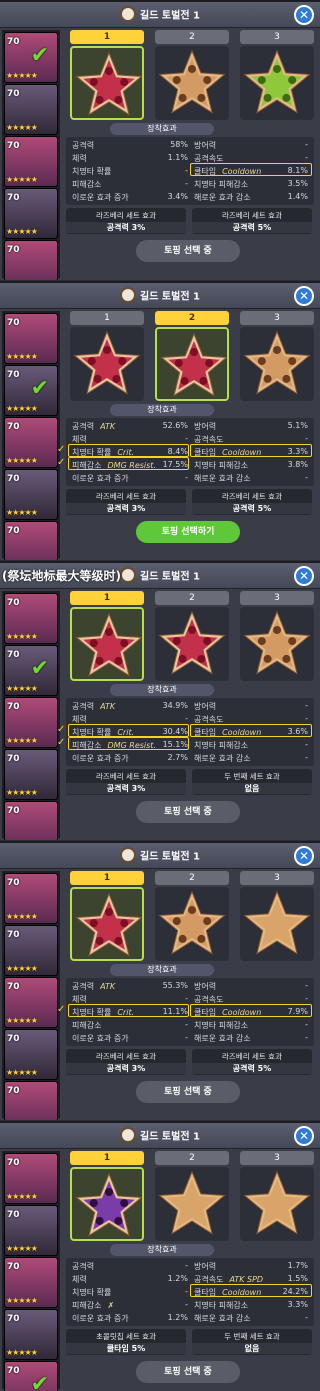 Image resolution: width=320 pixels, height=1391 pixels. What do you see at coordinates (221, 1305) in the screenshot?
I see `stat-label: 치명타 피해감소` at bounding box center [221, 1305].